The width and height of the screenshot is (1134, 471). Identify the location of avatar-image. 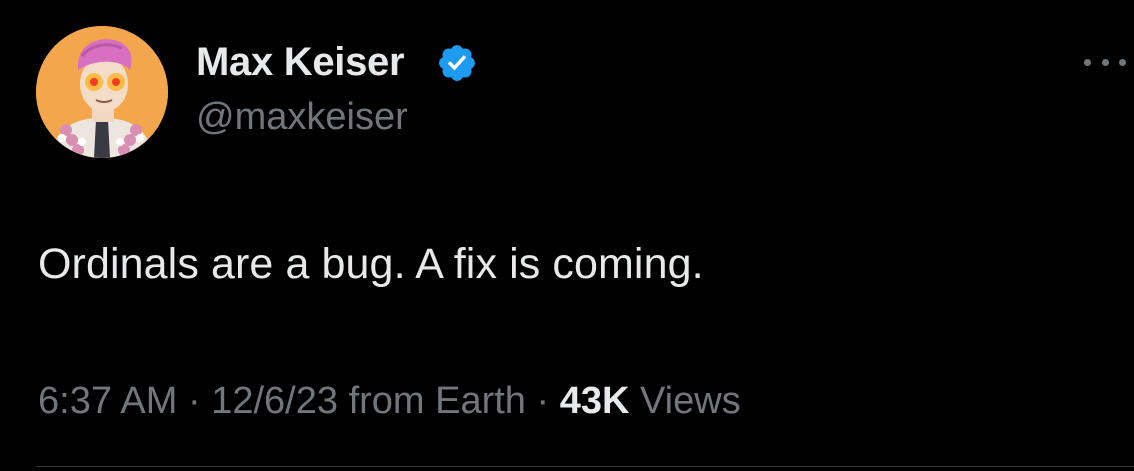
(102, 92).